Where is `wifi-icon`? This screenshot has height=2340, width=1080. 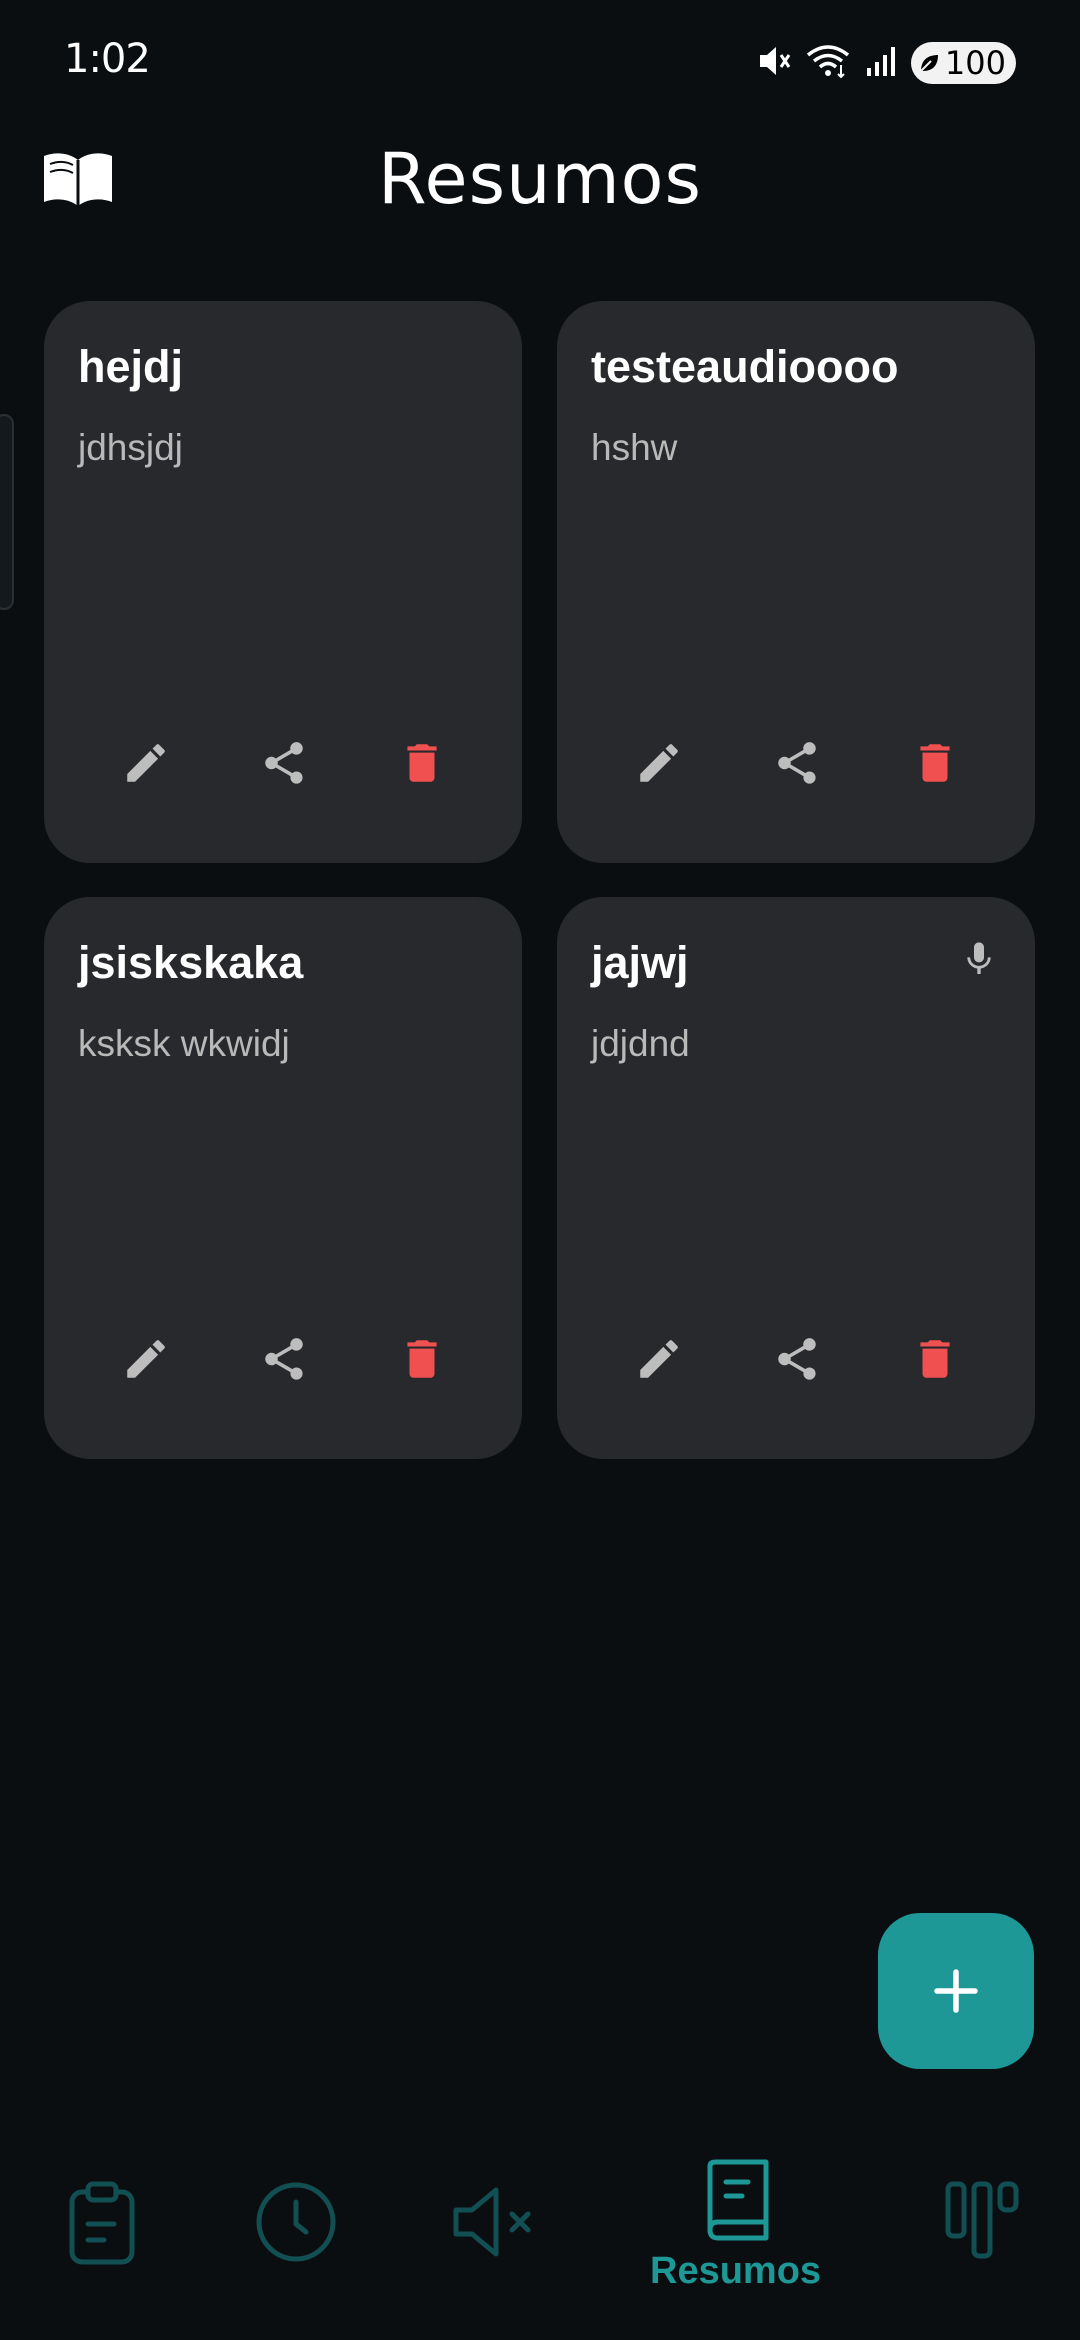 wifi-icon is located at coordinates (828, 63).